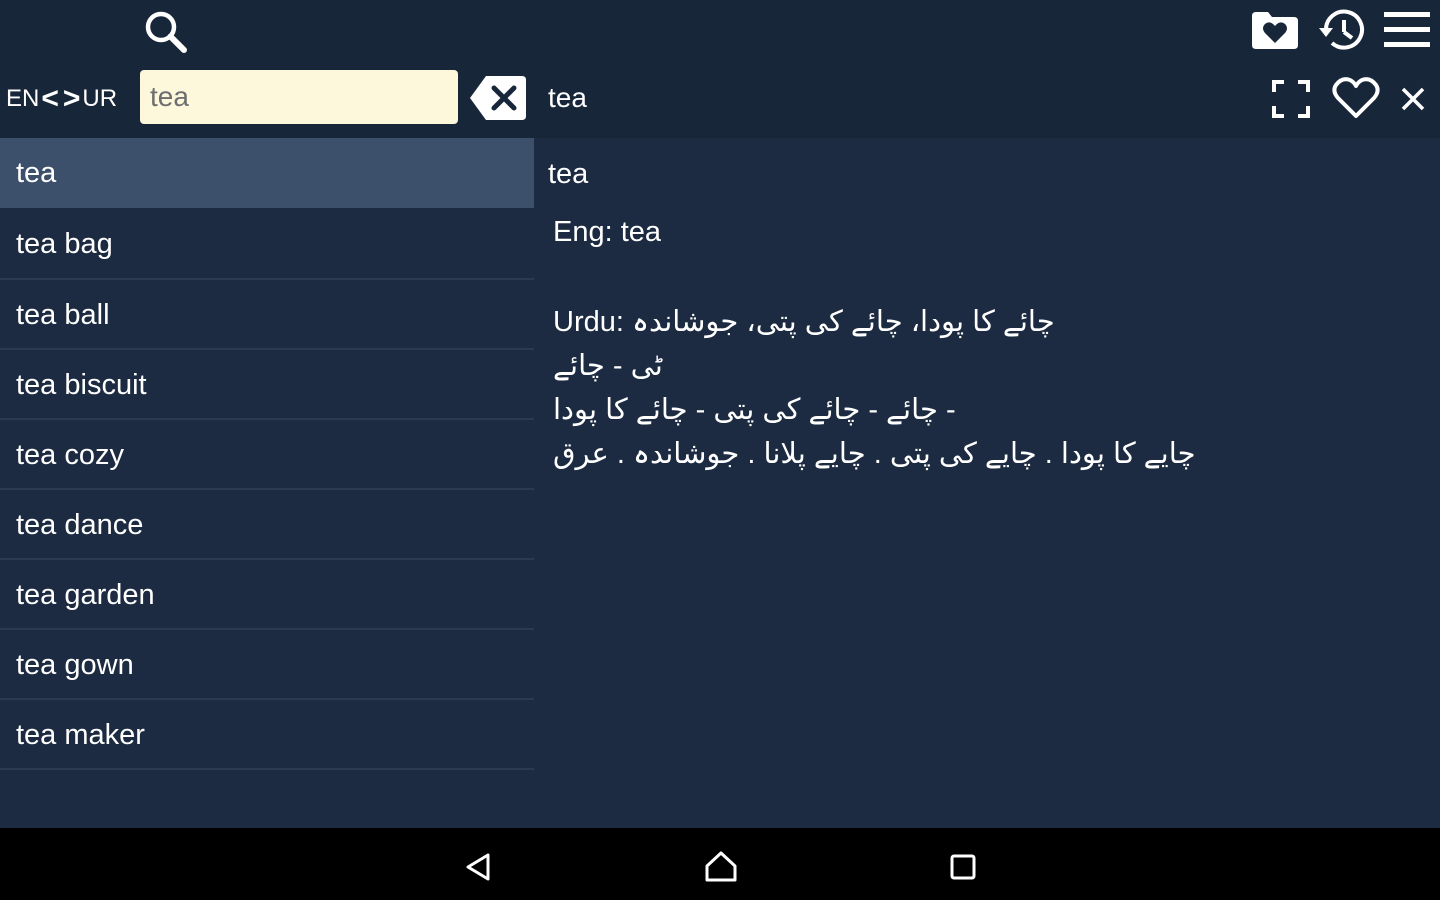 The height and width of the screenshot is (900, 1440). I want to click on target-language-label: UR, so click(100, 98).